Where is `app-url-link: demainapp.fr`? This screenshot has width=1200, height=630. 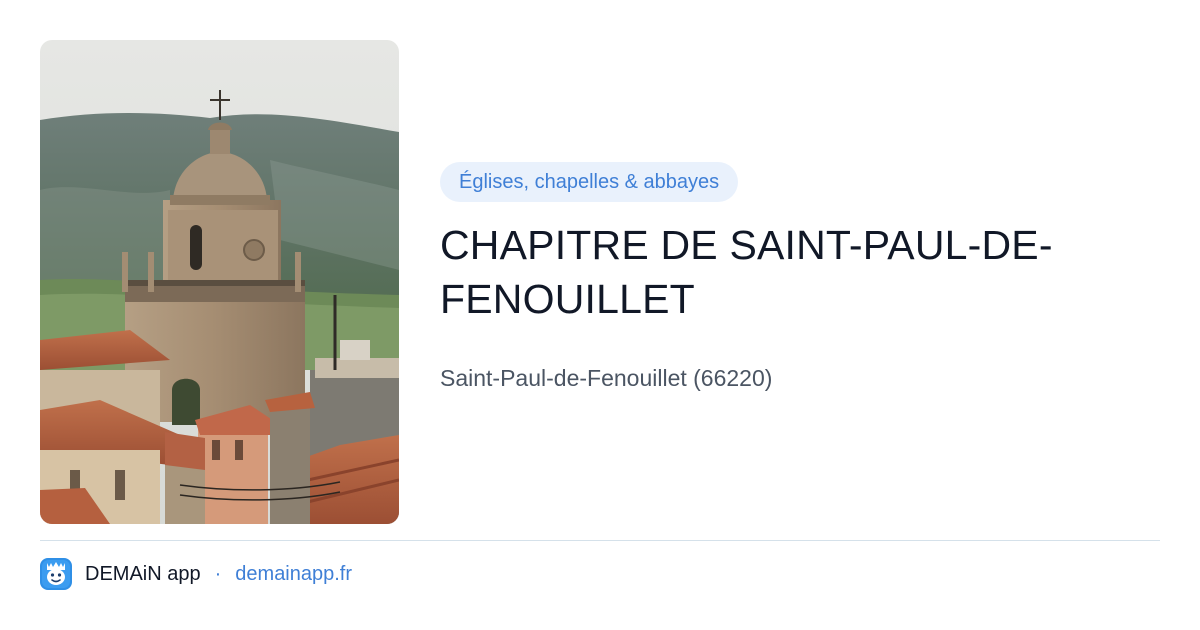
app-url-link: demainapp.fr is located at coordinates (293, 574).